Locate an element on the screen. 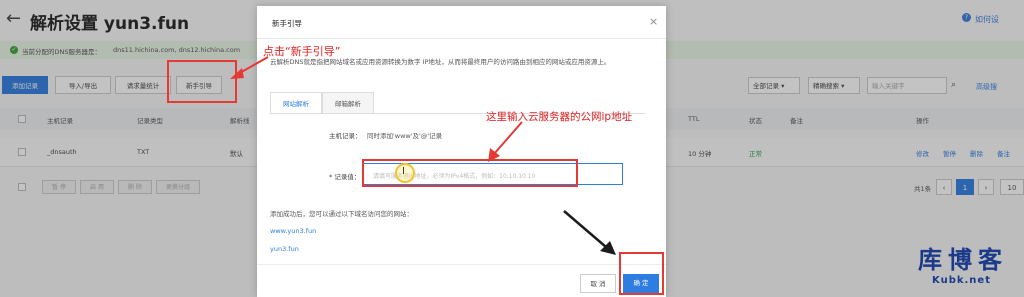 This screenshot has height=297, width=1024. watermark-url: Kubk.net is located at coordinates (961, 280).